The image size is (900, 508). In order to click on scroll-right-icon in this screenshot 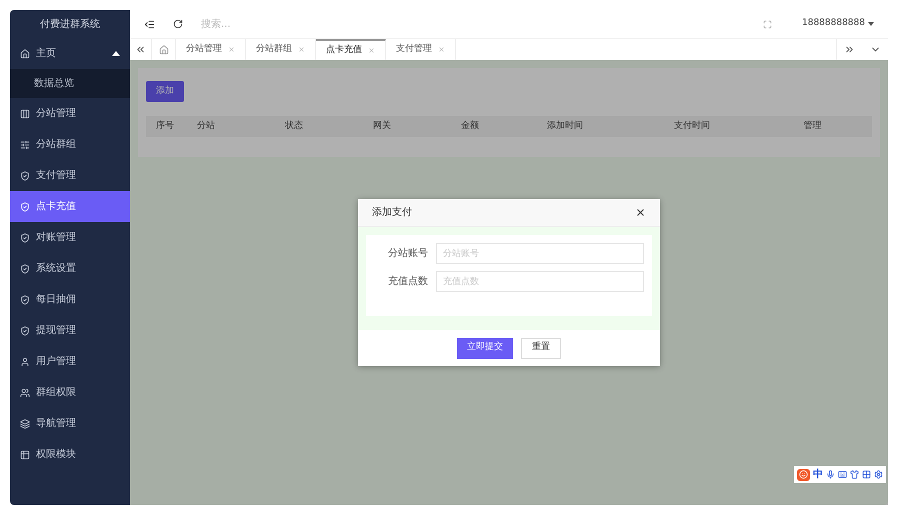, I will do `click(849, 49)`.